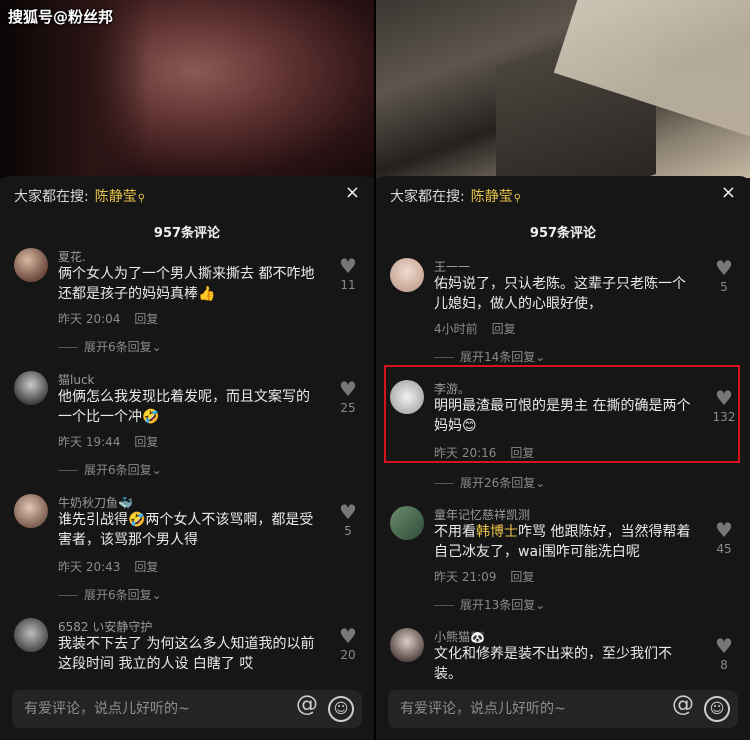 The image size is (750, 740). What do you see at coordinates (553, 664) in the screenshot?
I see `comment-text: 文化和修养是装不出来的，至少我们不装。` at bounding box center [553, 664].